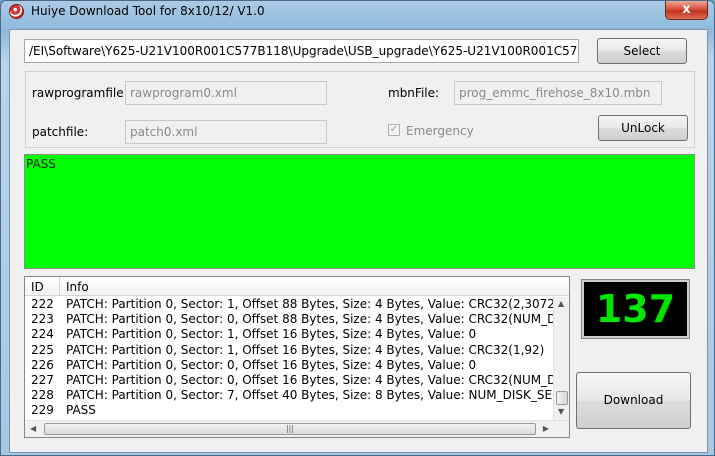 This screenshot has width=715, height=456. I want to click on horizontal-scrollbar: ◀ ||| ▶, so click(297, 428).